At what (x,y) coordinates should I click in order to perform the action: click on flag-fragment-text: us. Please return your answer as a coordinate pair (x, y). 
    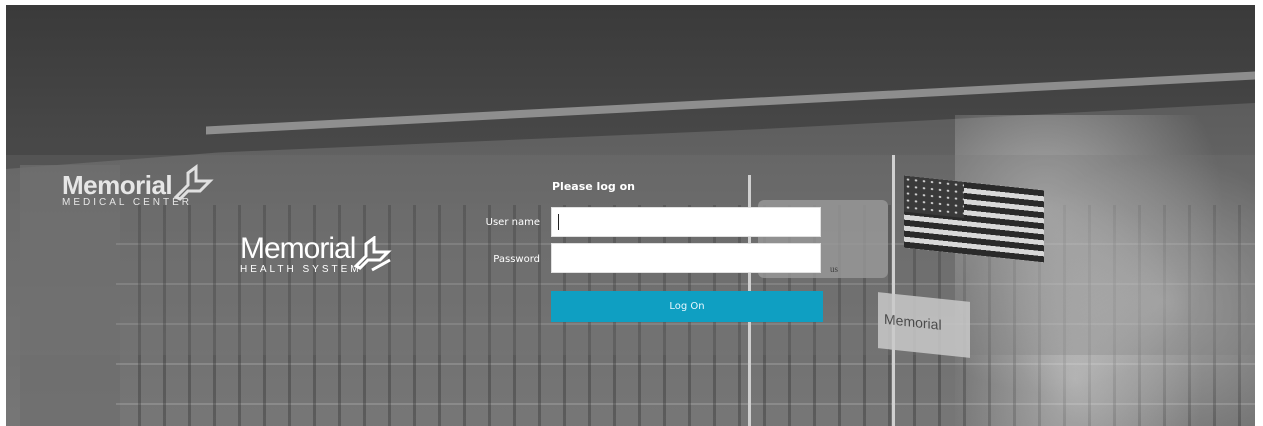
    Looking at the image, I should click on (834, 269).